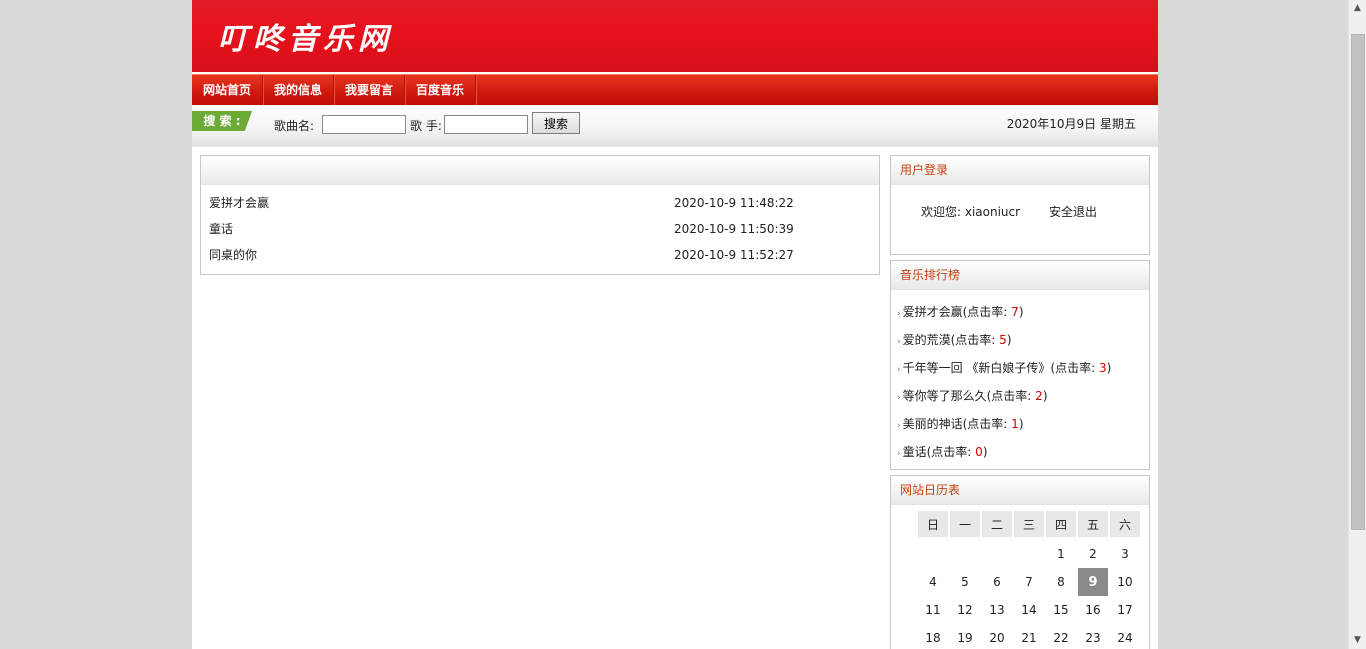  I want to click on search-tag-label: 搜 索 :, so click(222, 121).